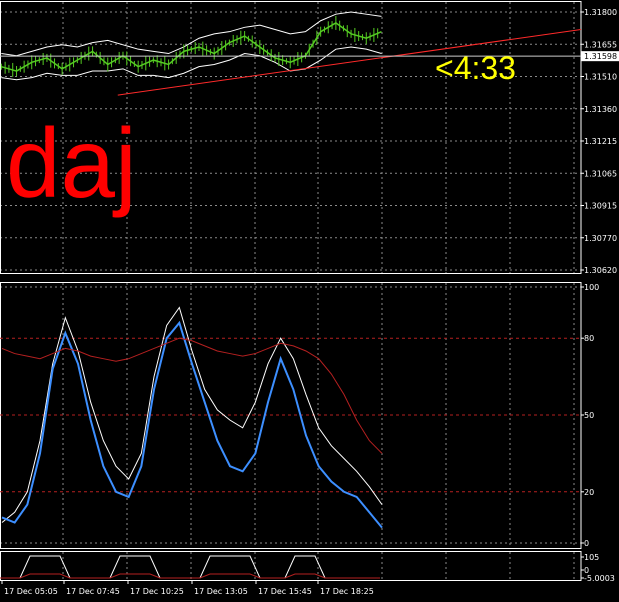  What do you see at coordinates (591, 557) in the screenshot?
I see `mini-tick-label: 105` at bounding box center [591, 557].